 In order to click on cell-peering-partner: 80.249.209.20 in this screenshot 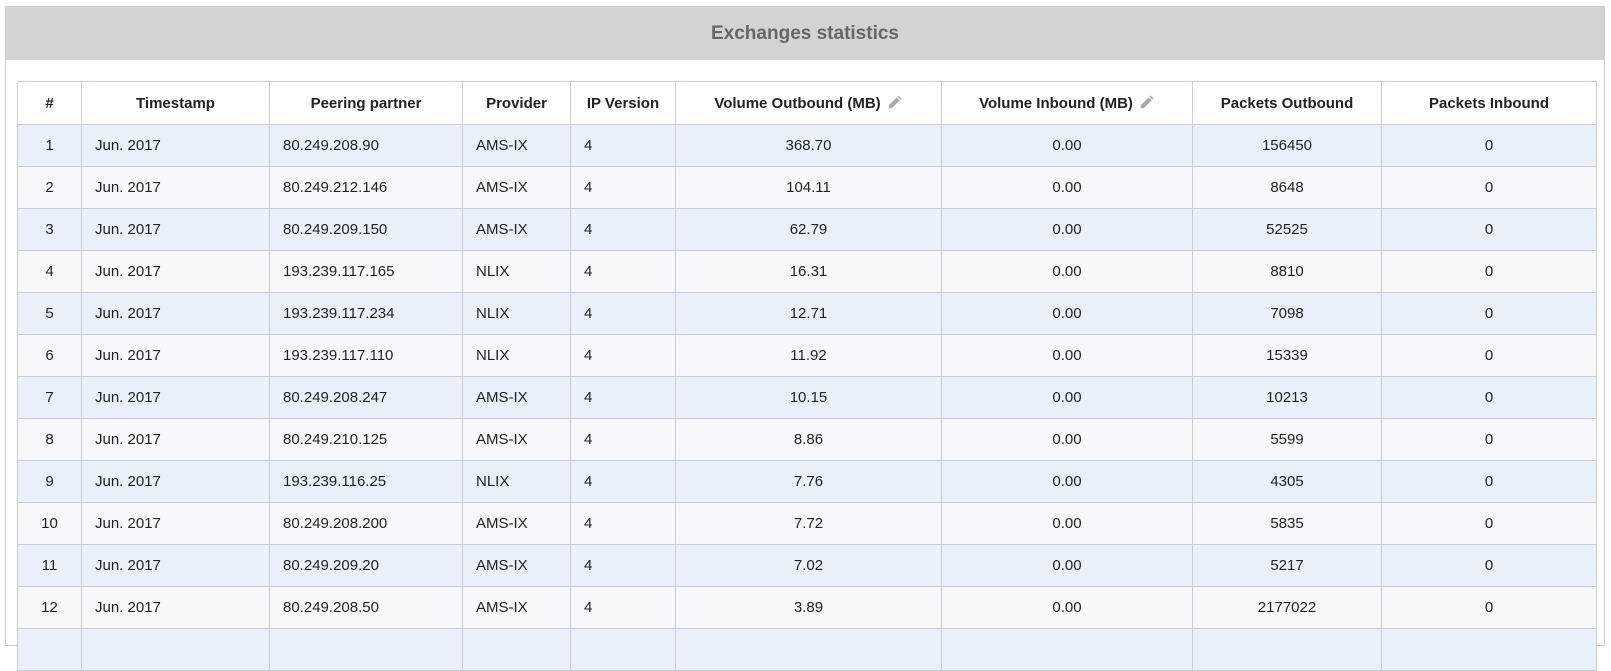, I will do `click(366, 565)`.